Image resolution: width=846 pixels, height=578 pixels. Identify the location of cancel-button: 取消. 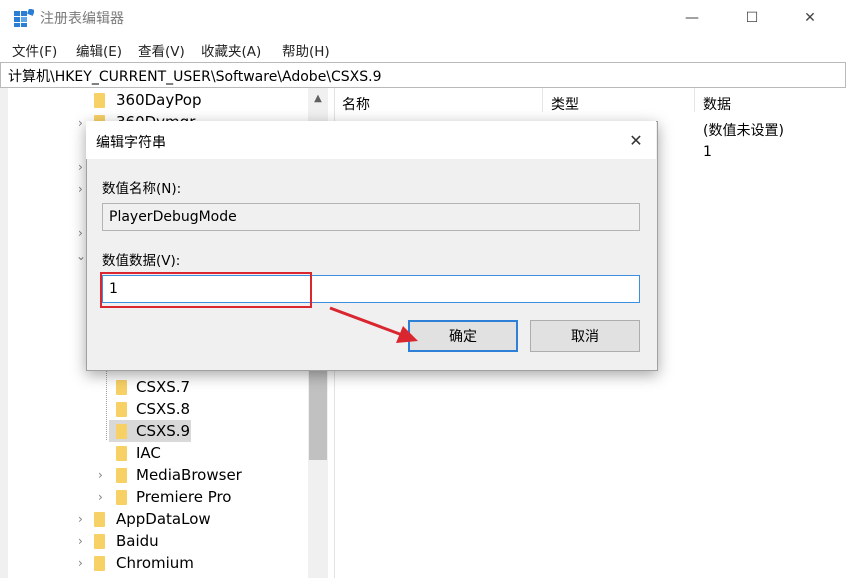
(585, 336).